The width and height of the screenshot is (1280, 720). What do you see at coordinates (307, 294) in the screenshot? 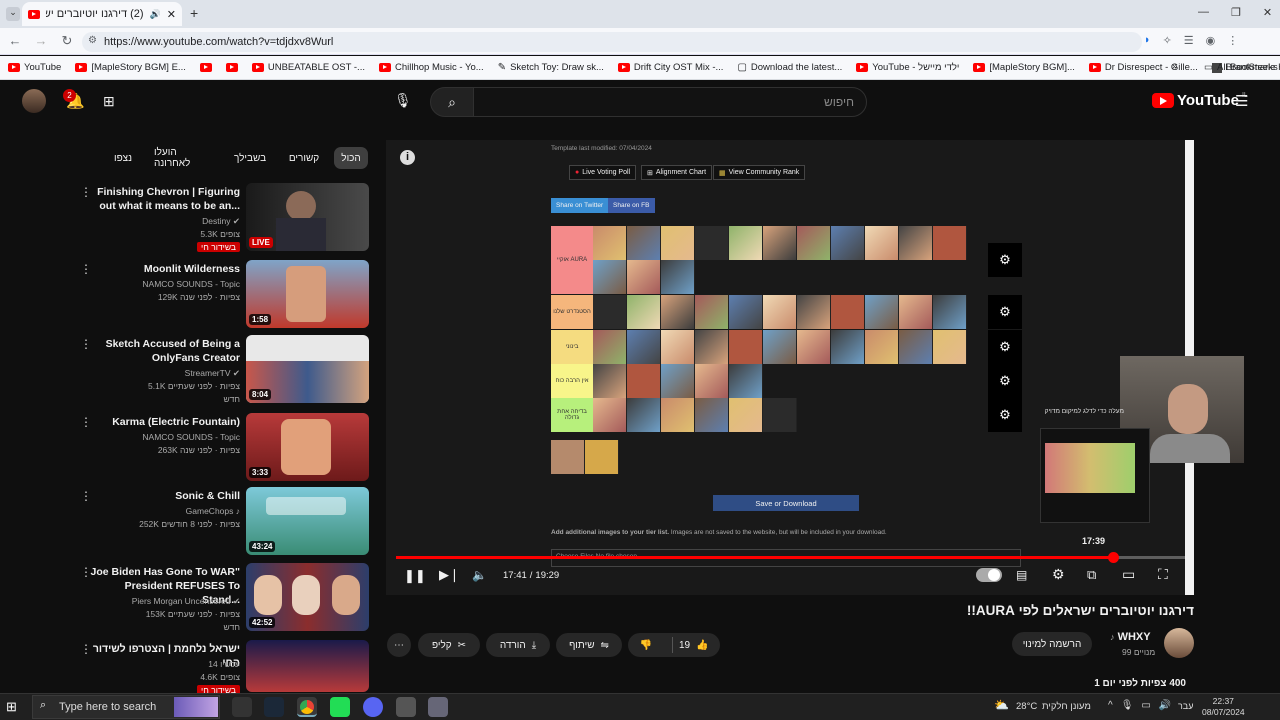
I see `video-thumbnail: 1:58` at bounding box center [307, 294].